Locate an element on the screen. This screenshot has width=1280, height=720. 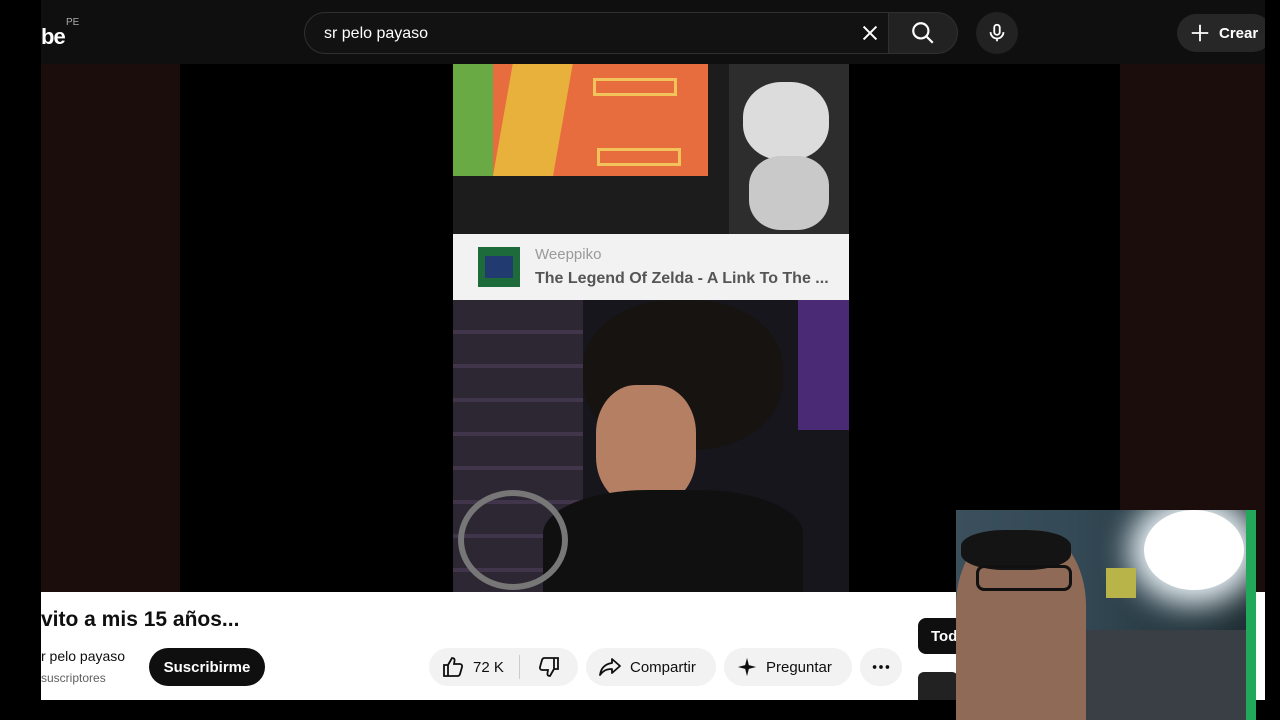
like-dislike-group: 72 K is located at coordinates (503, 667).